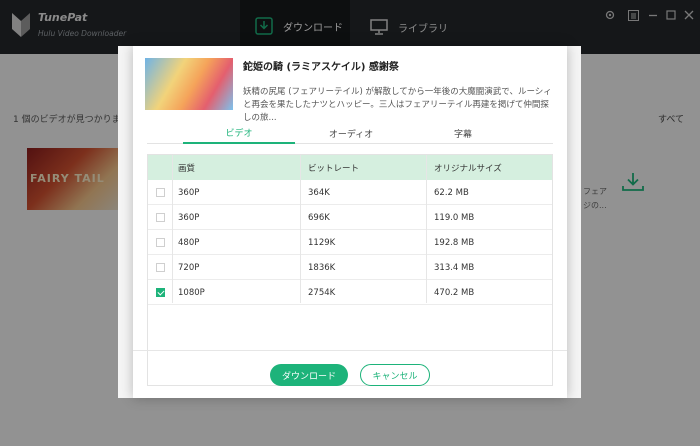  What do you see at coordinates (454, 217) in the screenshot?
I see `row-size: 119.0 MB` at bounding box center [454, 217].